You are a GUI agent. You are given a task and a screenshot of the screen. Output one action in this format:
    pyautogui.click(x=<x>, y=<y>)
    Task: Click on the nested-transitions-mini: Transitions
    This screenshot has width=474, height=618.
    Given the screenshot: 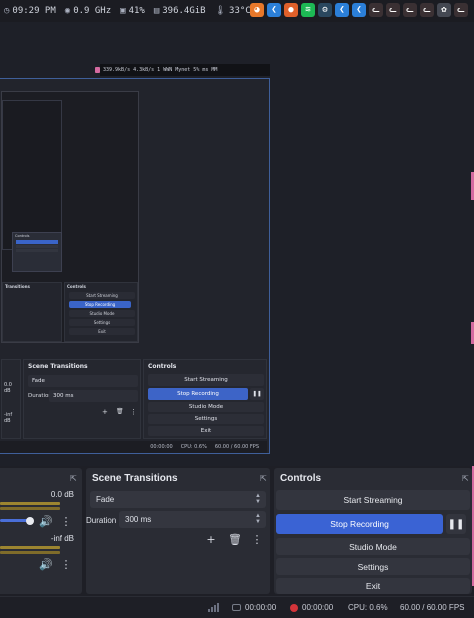 What is the action you would take?
    pyautogui.click(x=32, y=312)
    